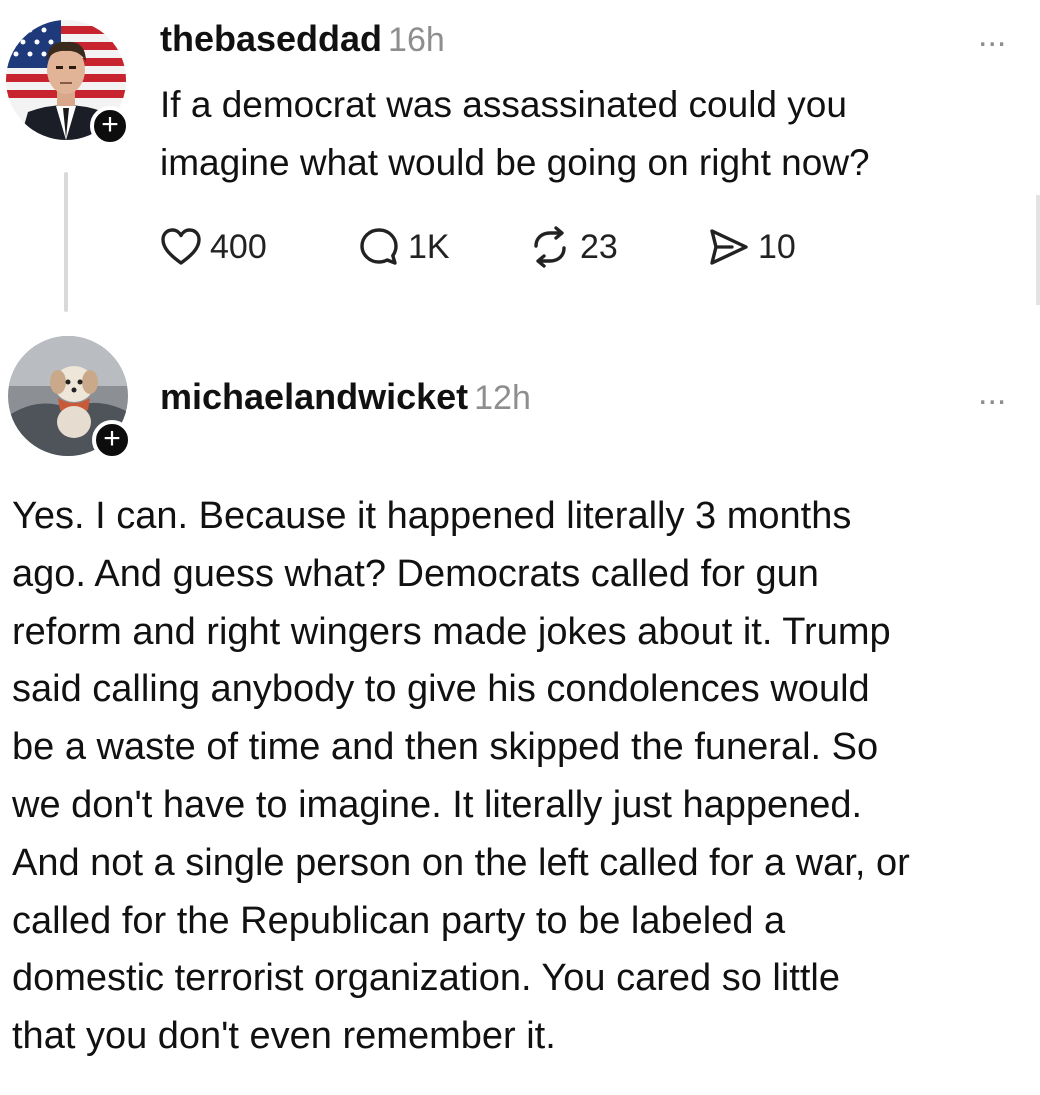  I want to click on reply-follow-plus-icon: +, so click(112, 440).